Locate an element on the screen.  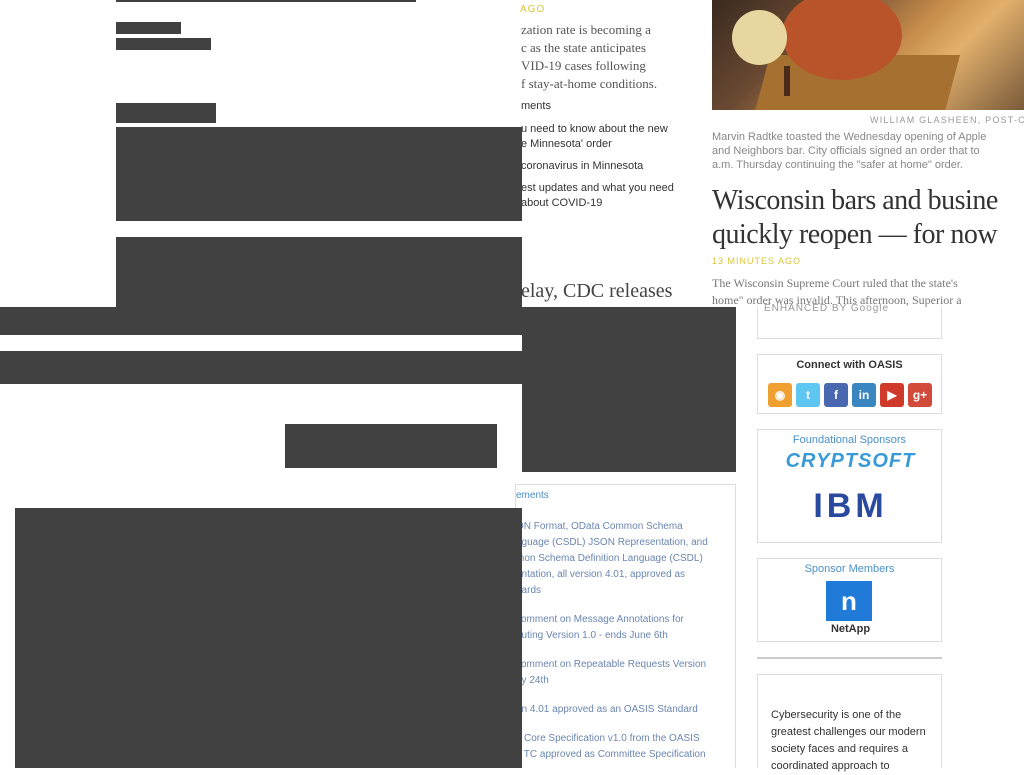
netapp-label: NetApp is located at coordinates (850, 629).